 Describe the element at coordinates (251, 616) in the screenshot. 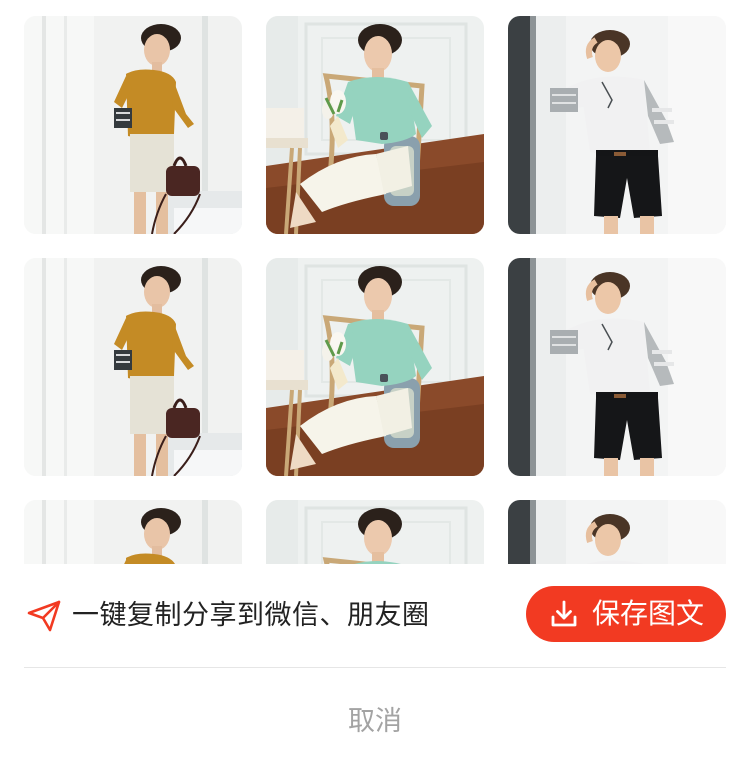

I see `share-copy-text: 一键复制分享到微信、朋友圈` at that location.